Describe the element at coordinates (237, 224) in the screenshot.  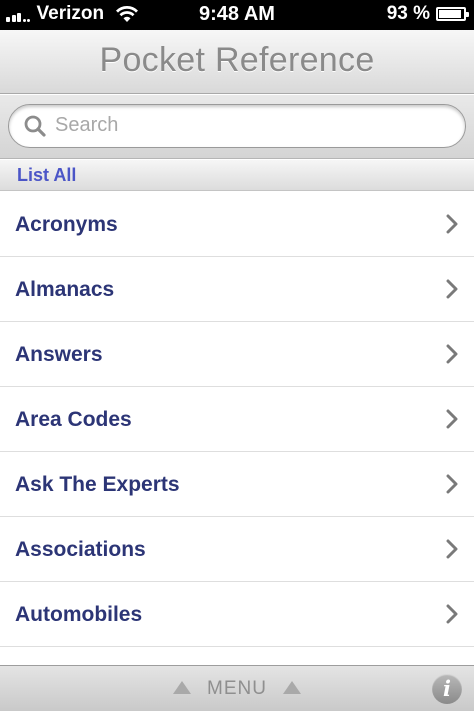
I see `list-item-acronyms: Acronyms` at that location.